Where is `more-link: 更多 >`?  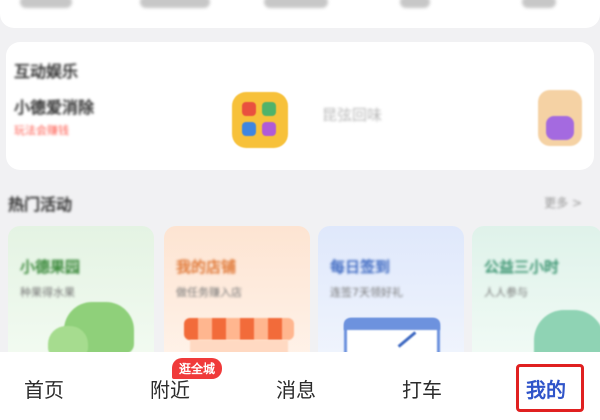
more-link: 更多 > is located at coordinates (563, 202).